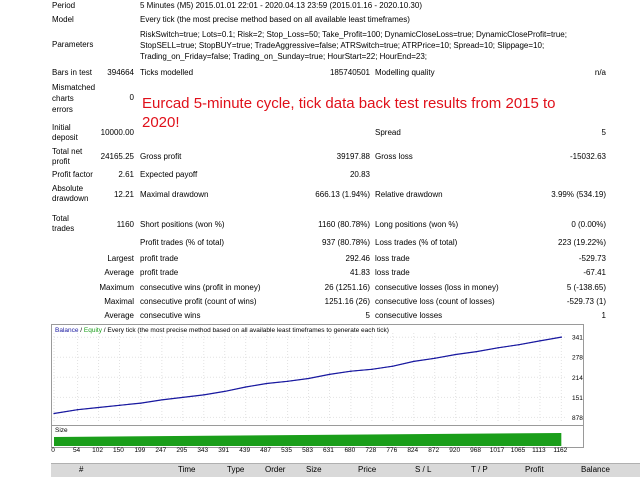 The height and width of the screenshot is (480, 640). I want to click on pf-value: 2.61, so click(126, 174).